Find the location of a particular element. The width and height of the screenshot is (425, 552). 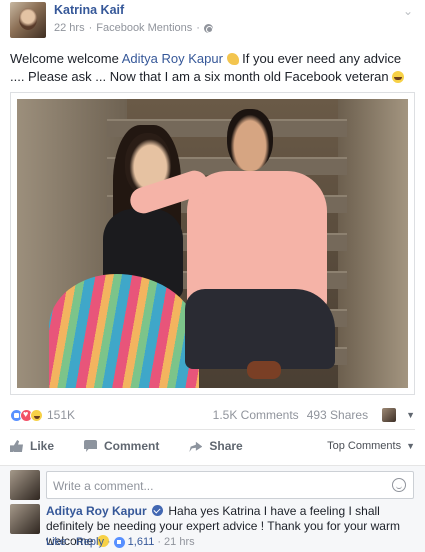

photo-wall-right is located at coordinates (373, 243).